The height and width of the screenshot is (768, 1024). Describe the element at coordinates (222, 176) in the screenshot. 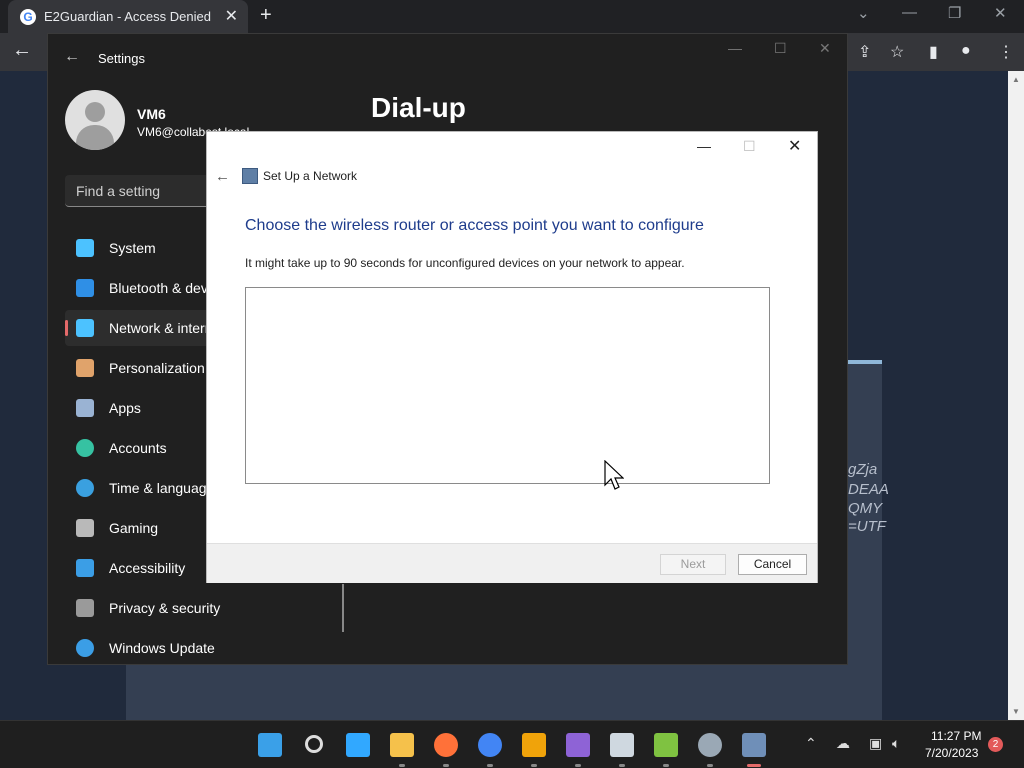

I see `dialog-back-icon: ←` at that location.